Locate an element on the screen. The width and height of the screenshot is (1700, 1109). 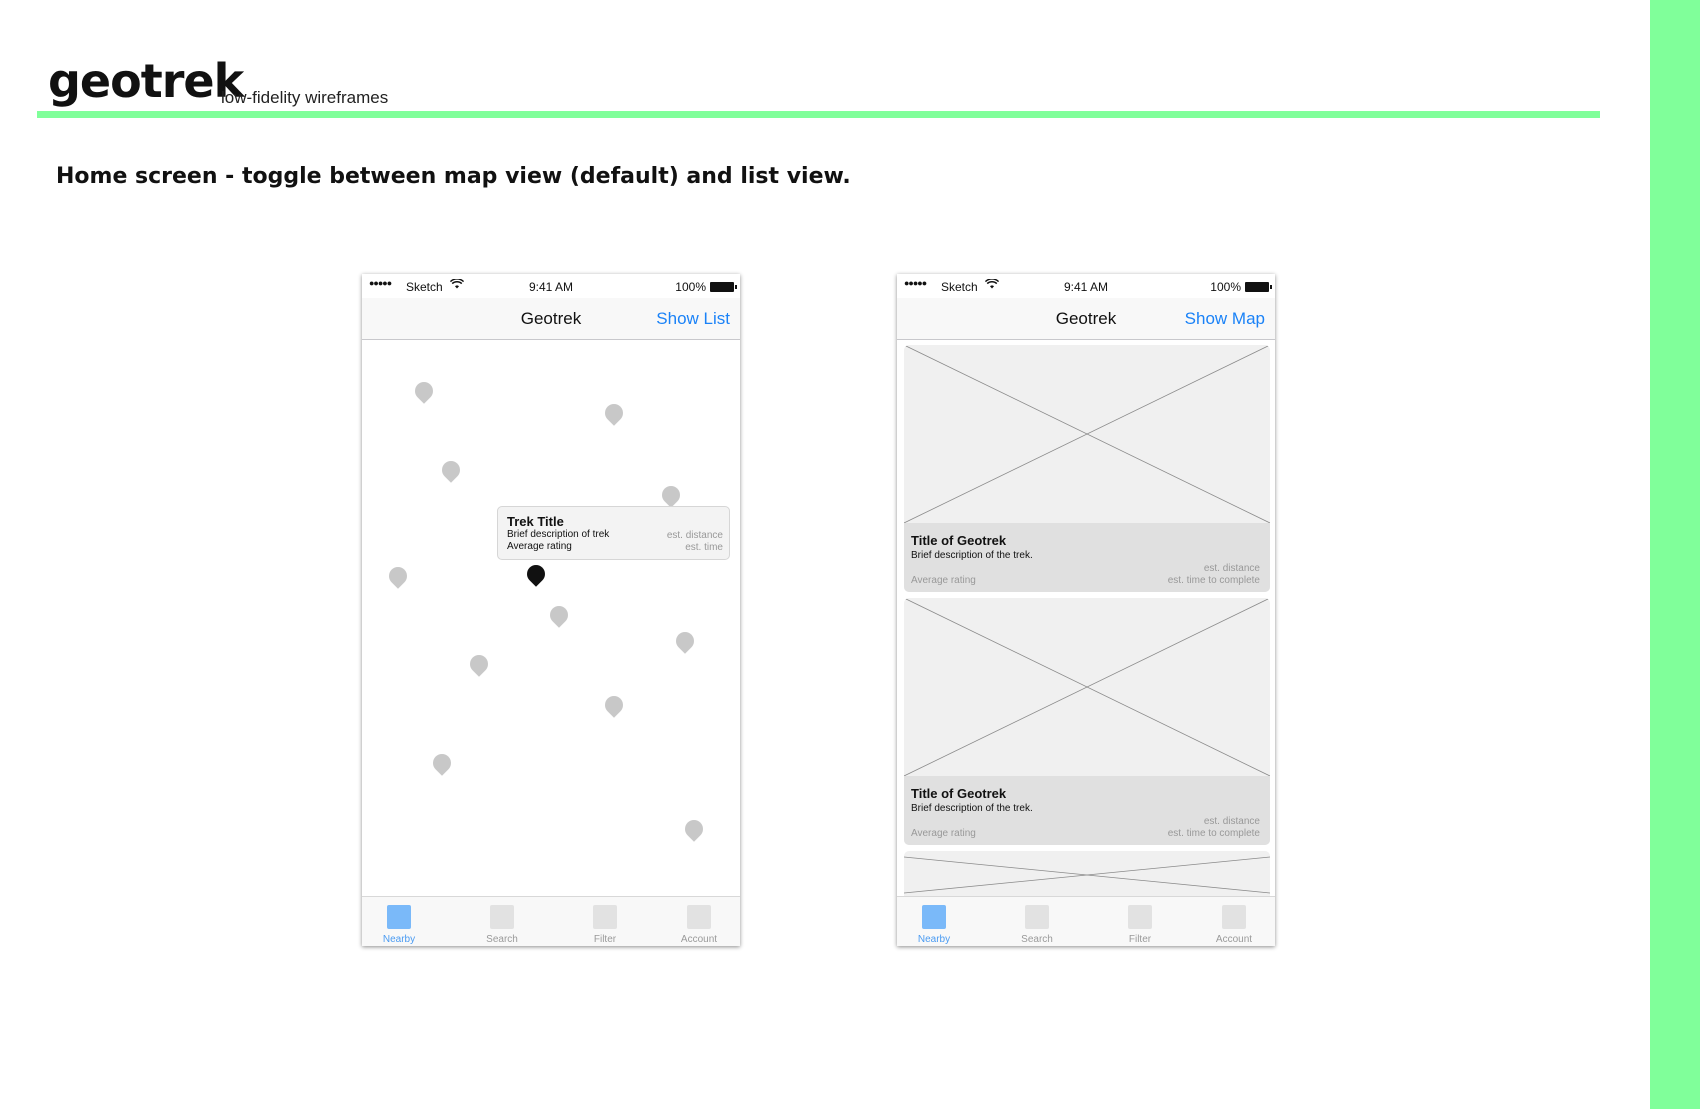
callout-title: Trek Title is located at coordinates (535, 521).